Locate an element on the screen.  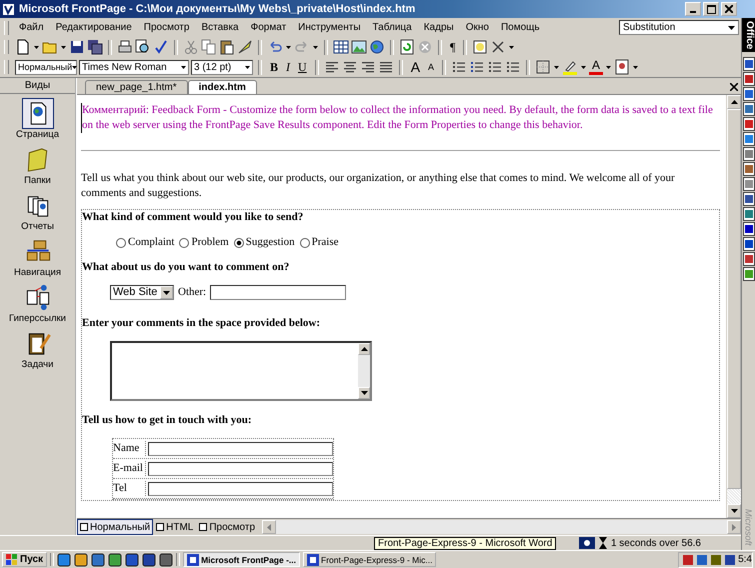
view-item: Страница is located at coordinates (38, 119).